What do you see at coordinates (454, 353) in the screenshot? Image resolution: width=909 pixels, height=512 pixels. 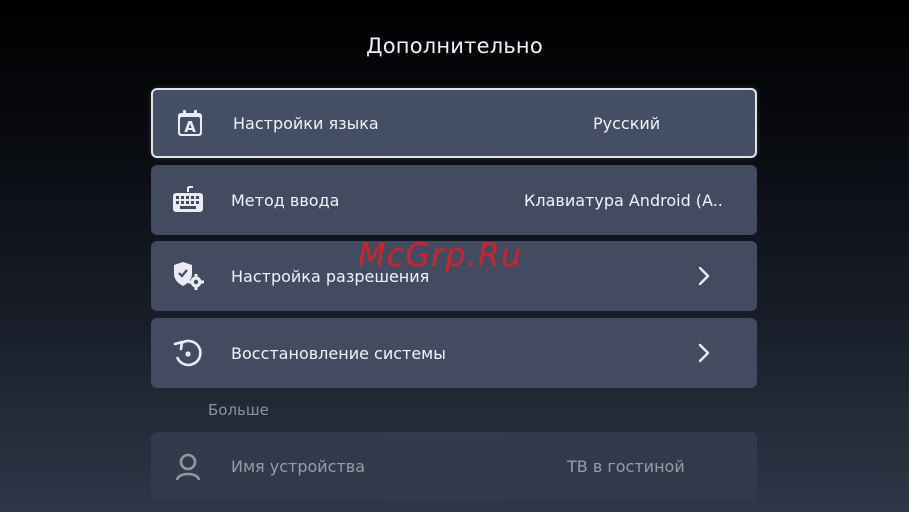 I see `menu-item-system-restore: Восстановление системы` at bounding box center [454, 353].